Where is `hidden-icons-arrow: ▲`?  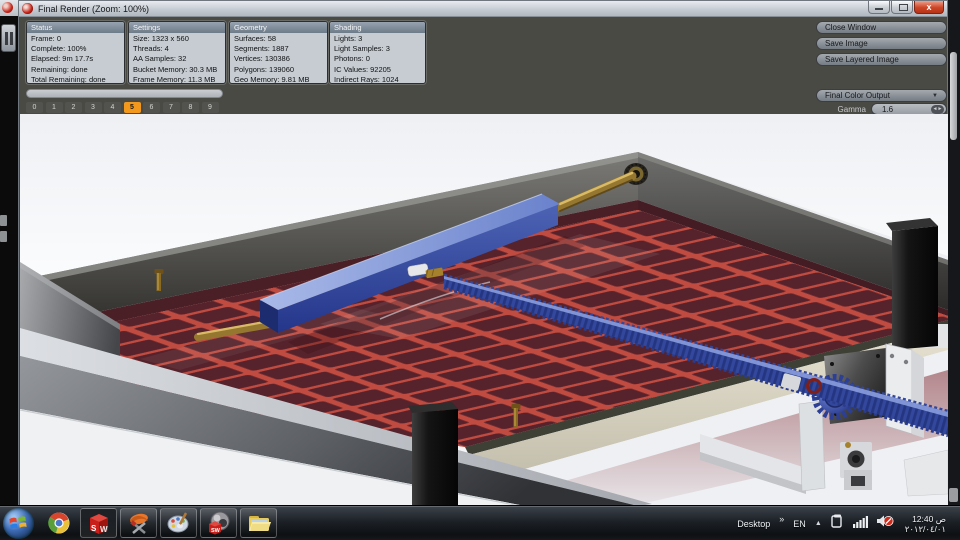 hidden-icons-arrow: ▲ is located at coordinates (818, 523).